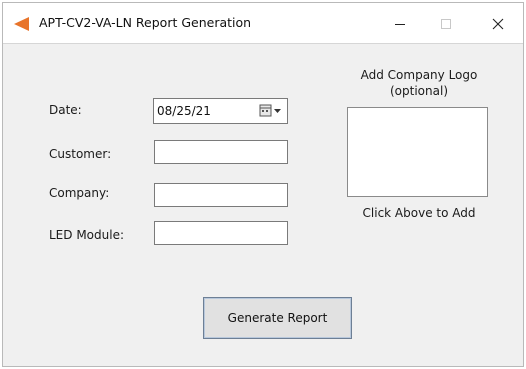  Describe the element at coordinates (417, 152) in the screenshot. I see `company-logo-picture-box` at that location.